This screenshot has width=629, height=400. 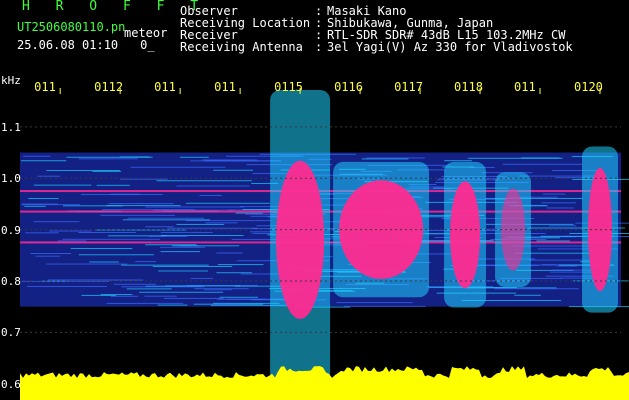 I want to click on x-tick-label: 0115, so click(x=288, y=87).